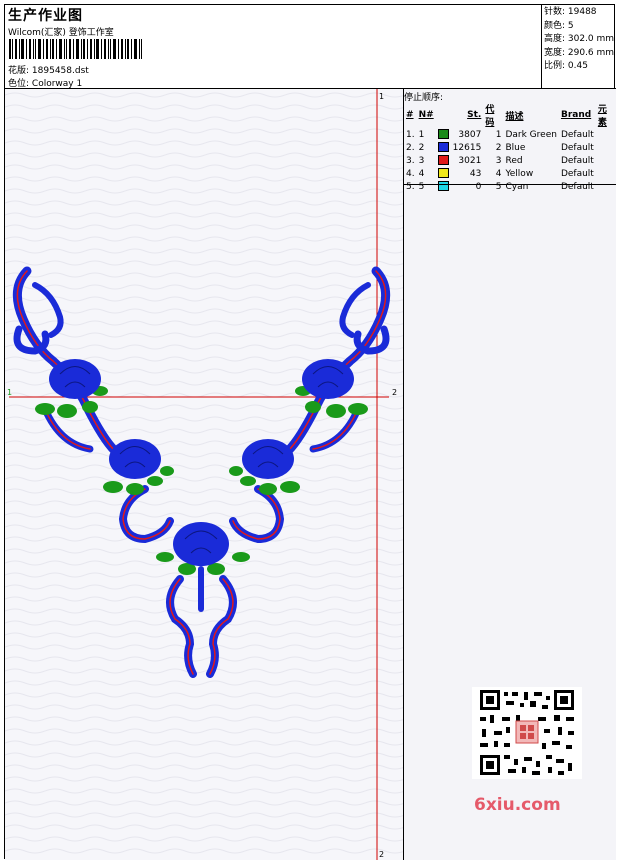 The height and width of the screenshot is (861, 620). What do you see at coordinates (517, 805) in the screenshot?
I see `watermark-logo: 6xiu.com` at bounding box center [517, 805].